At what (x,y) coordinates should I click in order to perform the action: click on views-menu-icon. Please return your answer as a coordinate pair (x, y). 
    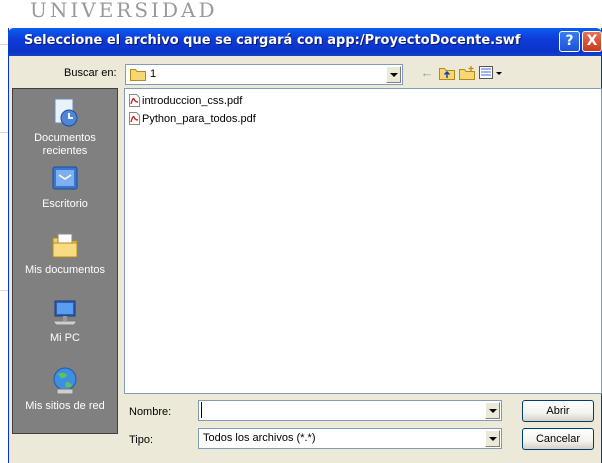
    Looking at the image, I should click on (491, 73).